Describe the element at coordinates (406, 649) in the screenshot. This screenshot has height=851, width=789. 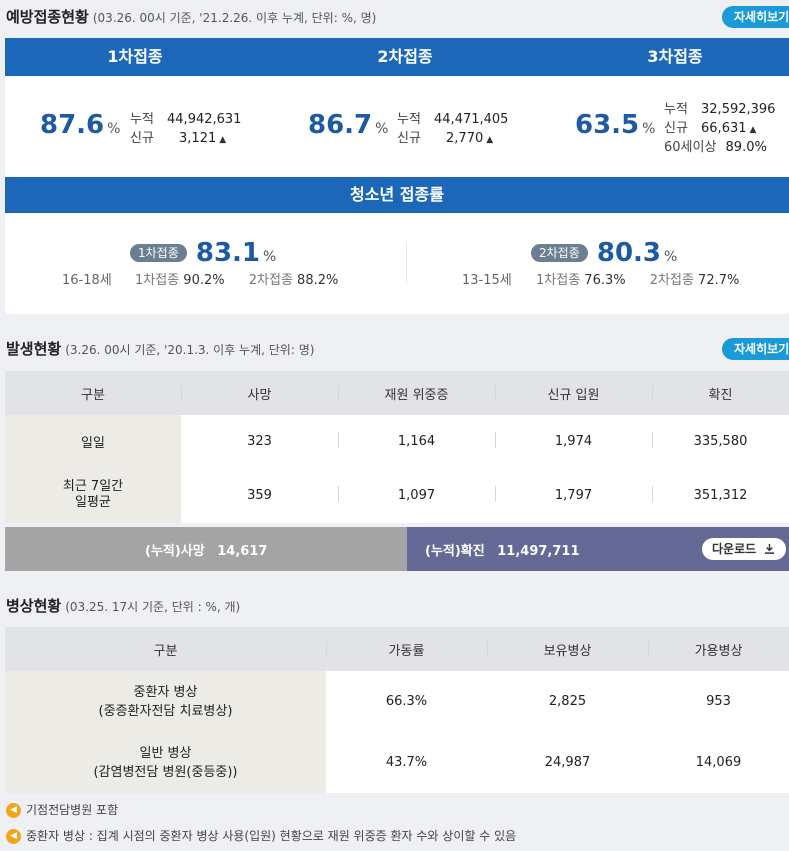
I see `beds-col-occupancy: 가동률` at that location.